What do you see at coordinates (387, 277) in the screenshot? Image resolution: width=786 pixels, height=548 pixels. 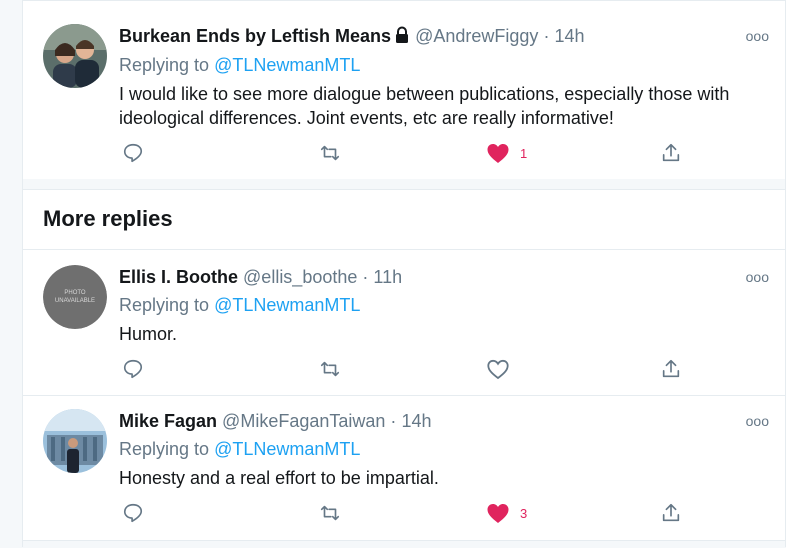 I see `timestamp: 11h` at bounding box center [387, 277].